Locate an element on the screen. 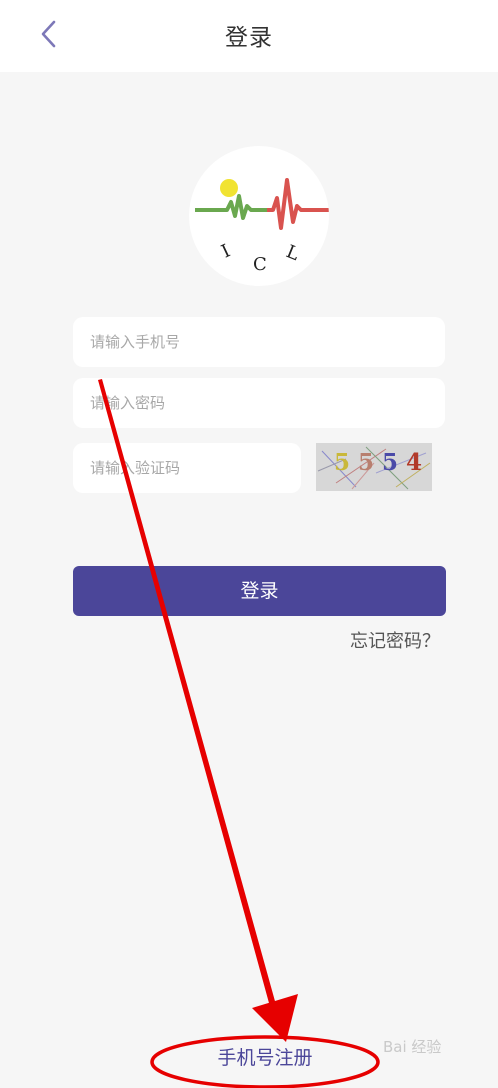 This screenshot has width=498, height=1088. login-button: 登录 is located at coordinates (259, 591).